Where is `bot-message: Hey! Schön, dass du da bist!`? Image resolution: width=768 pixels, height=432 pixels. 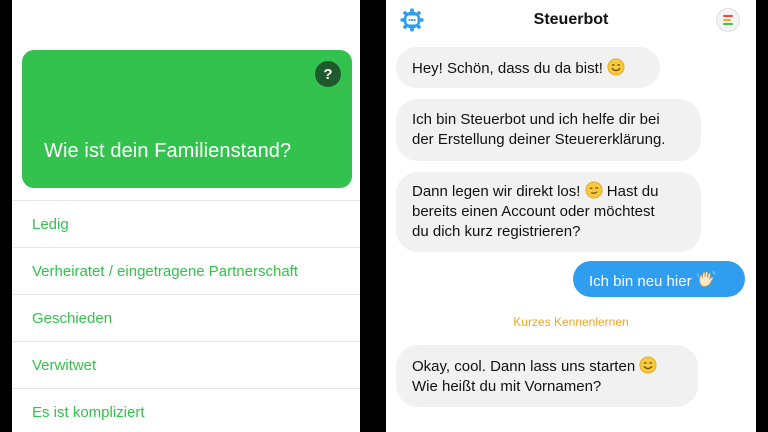
bot-message: Hey! Schön, dass du da bist! is located at coordinates (528, 67).